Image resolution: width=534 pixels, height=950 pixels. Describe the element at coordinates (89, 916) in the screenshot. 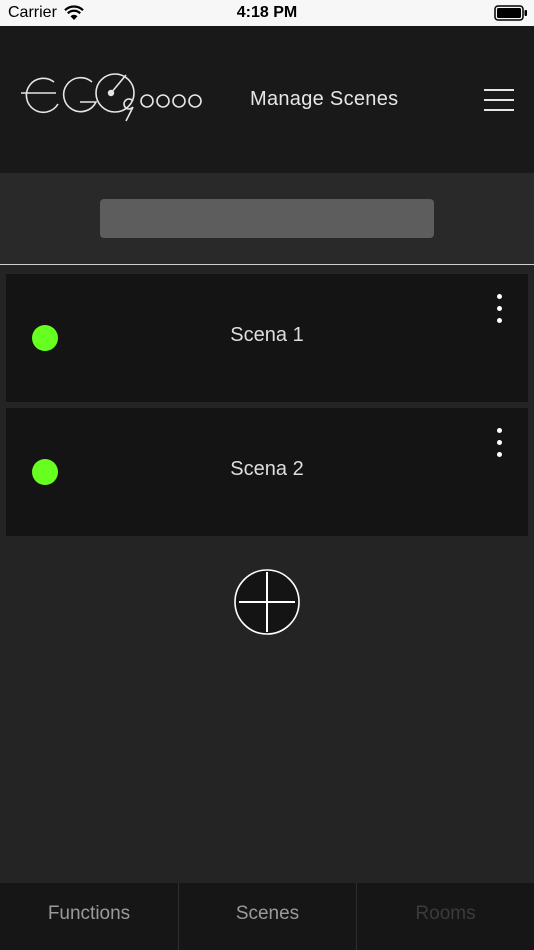

I see `tab-functions: Functions` at that location.